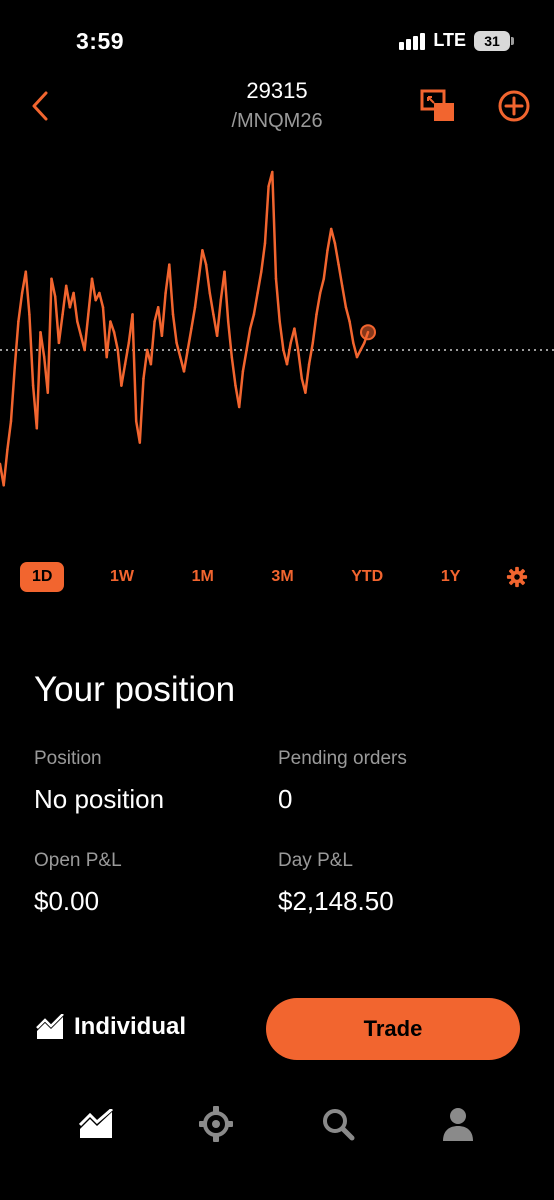 The image size is (554, 1200). What do you see at coordinates (517, 577) in the screenshot?
I see `gear-icon` at bounding box center [517, 577].